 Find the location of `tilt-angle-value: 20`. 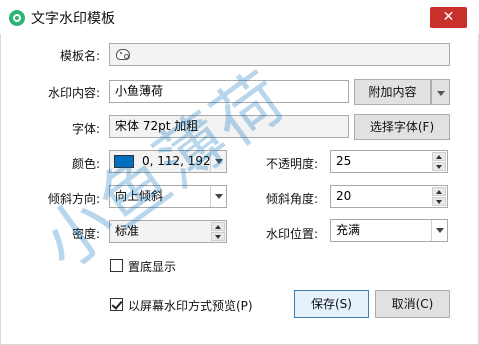

tilt-angle-value: 20 is located at coordinates (344, 196).